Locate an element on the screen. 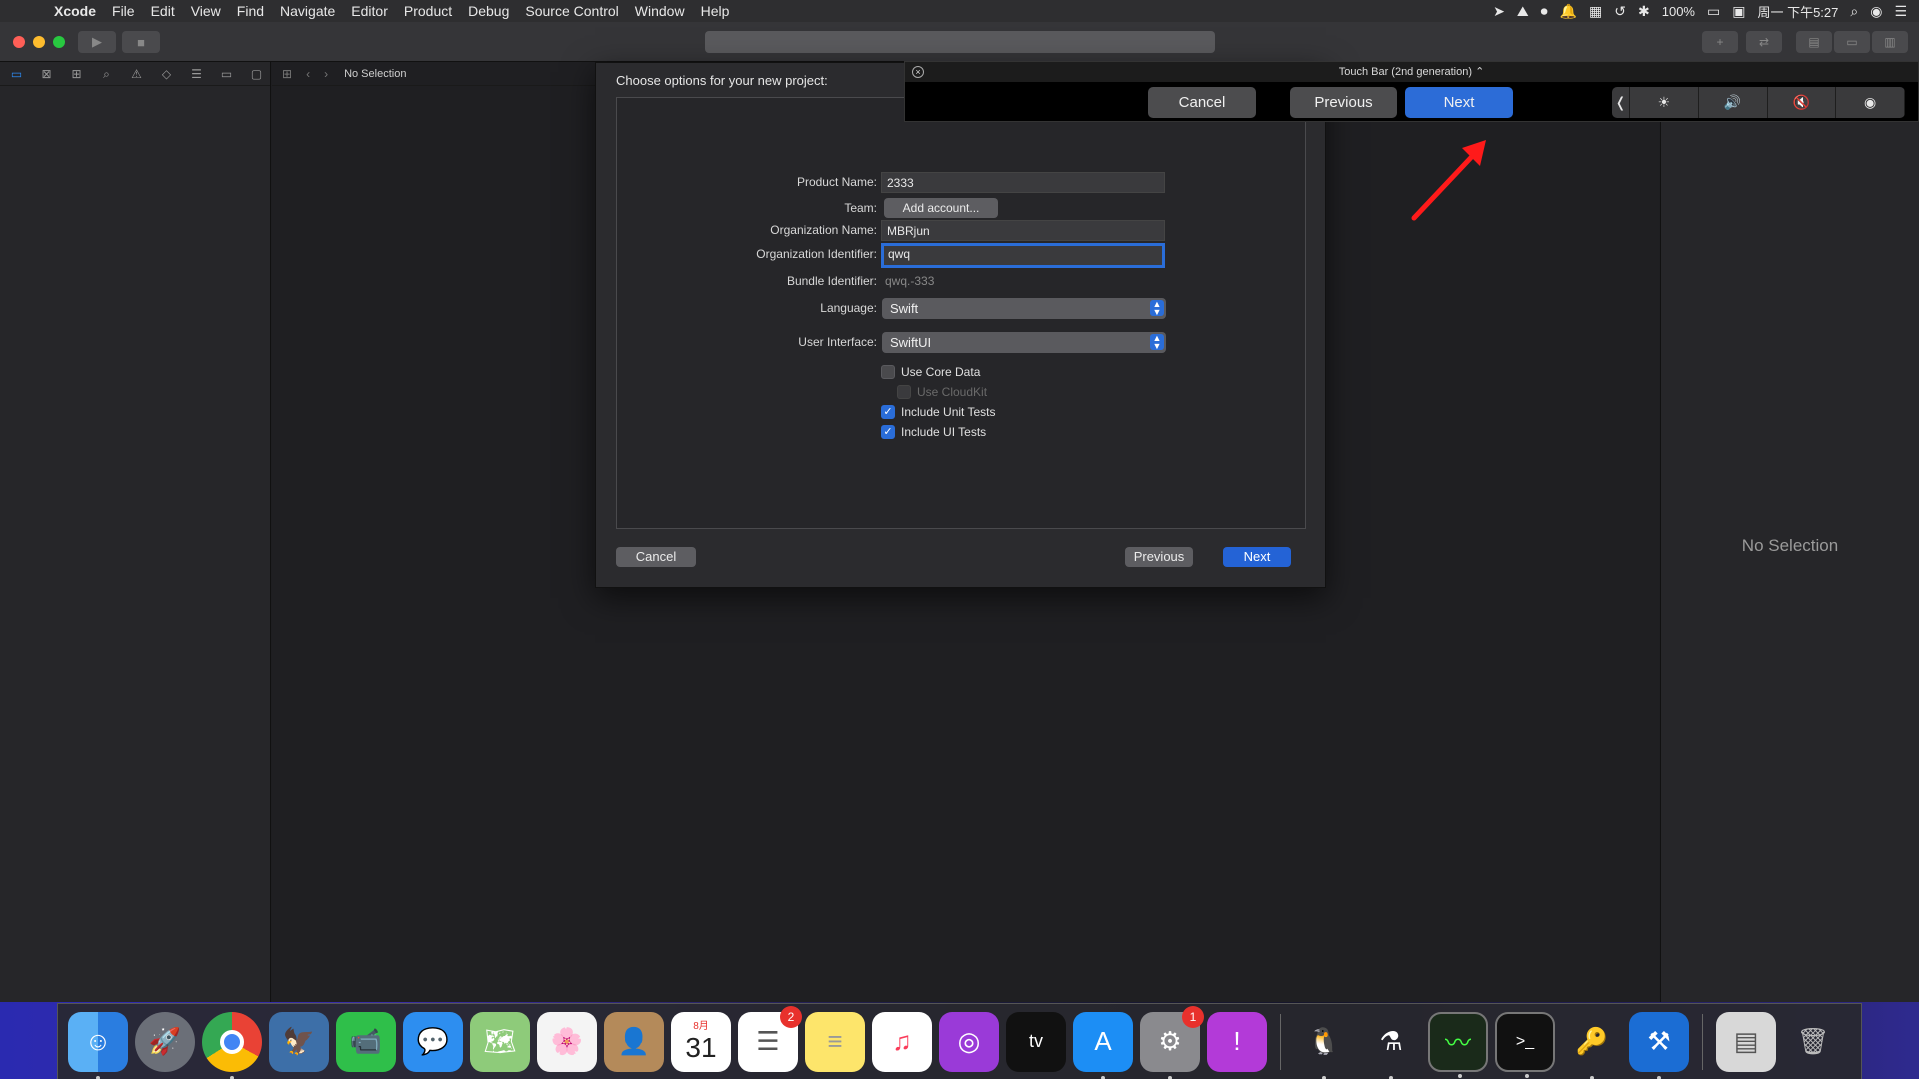 Image resolution: width=1919 pixels, height=1079 pixels. chevron-left-icon: ❬ is located at coordinates (1621, 102).